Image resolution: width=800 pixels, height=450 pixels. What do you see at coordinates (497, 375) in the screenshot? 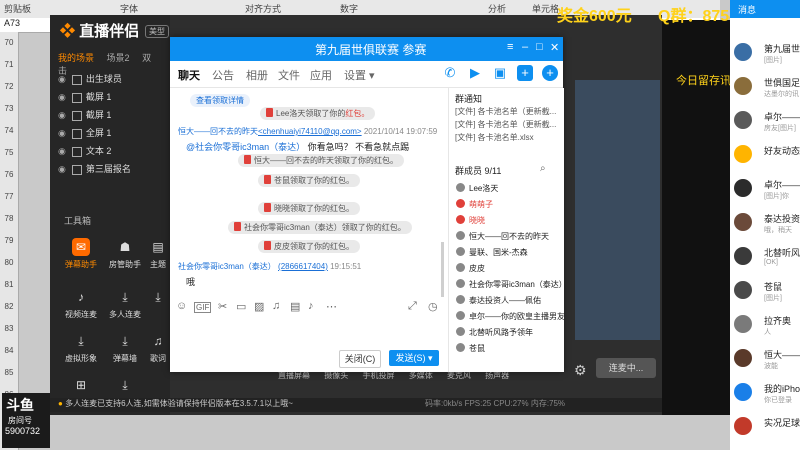
I see `add-speaker: 扬声器` at bounding box center [497, 375].